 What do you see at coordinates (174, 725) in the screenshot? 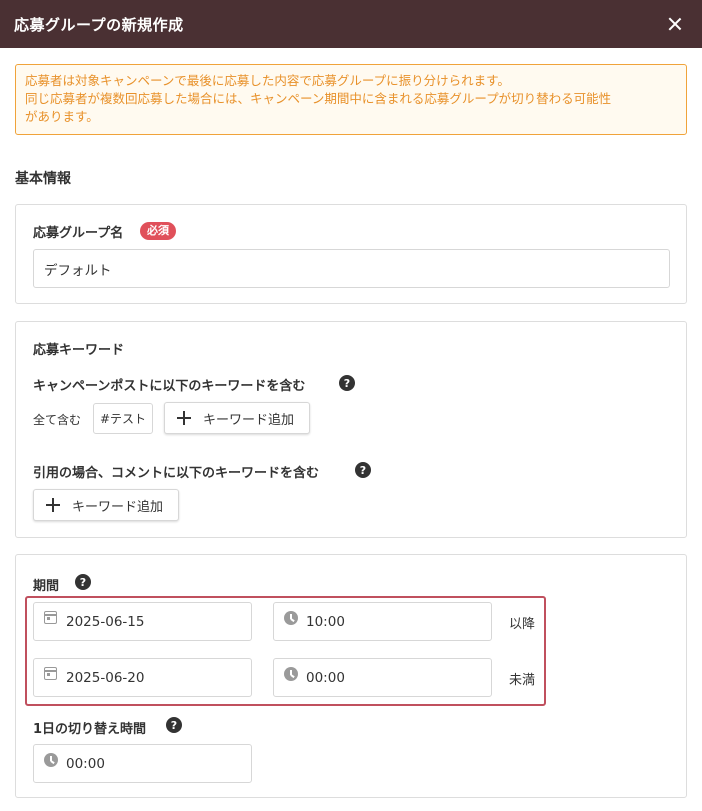
I see `switch-time-help-icon: ?` at bounding box center [174, 725].